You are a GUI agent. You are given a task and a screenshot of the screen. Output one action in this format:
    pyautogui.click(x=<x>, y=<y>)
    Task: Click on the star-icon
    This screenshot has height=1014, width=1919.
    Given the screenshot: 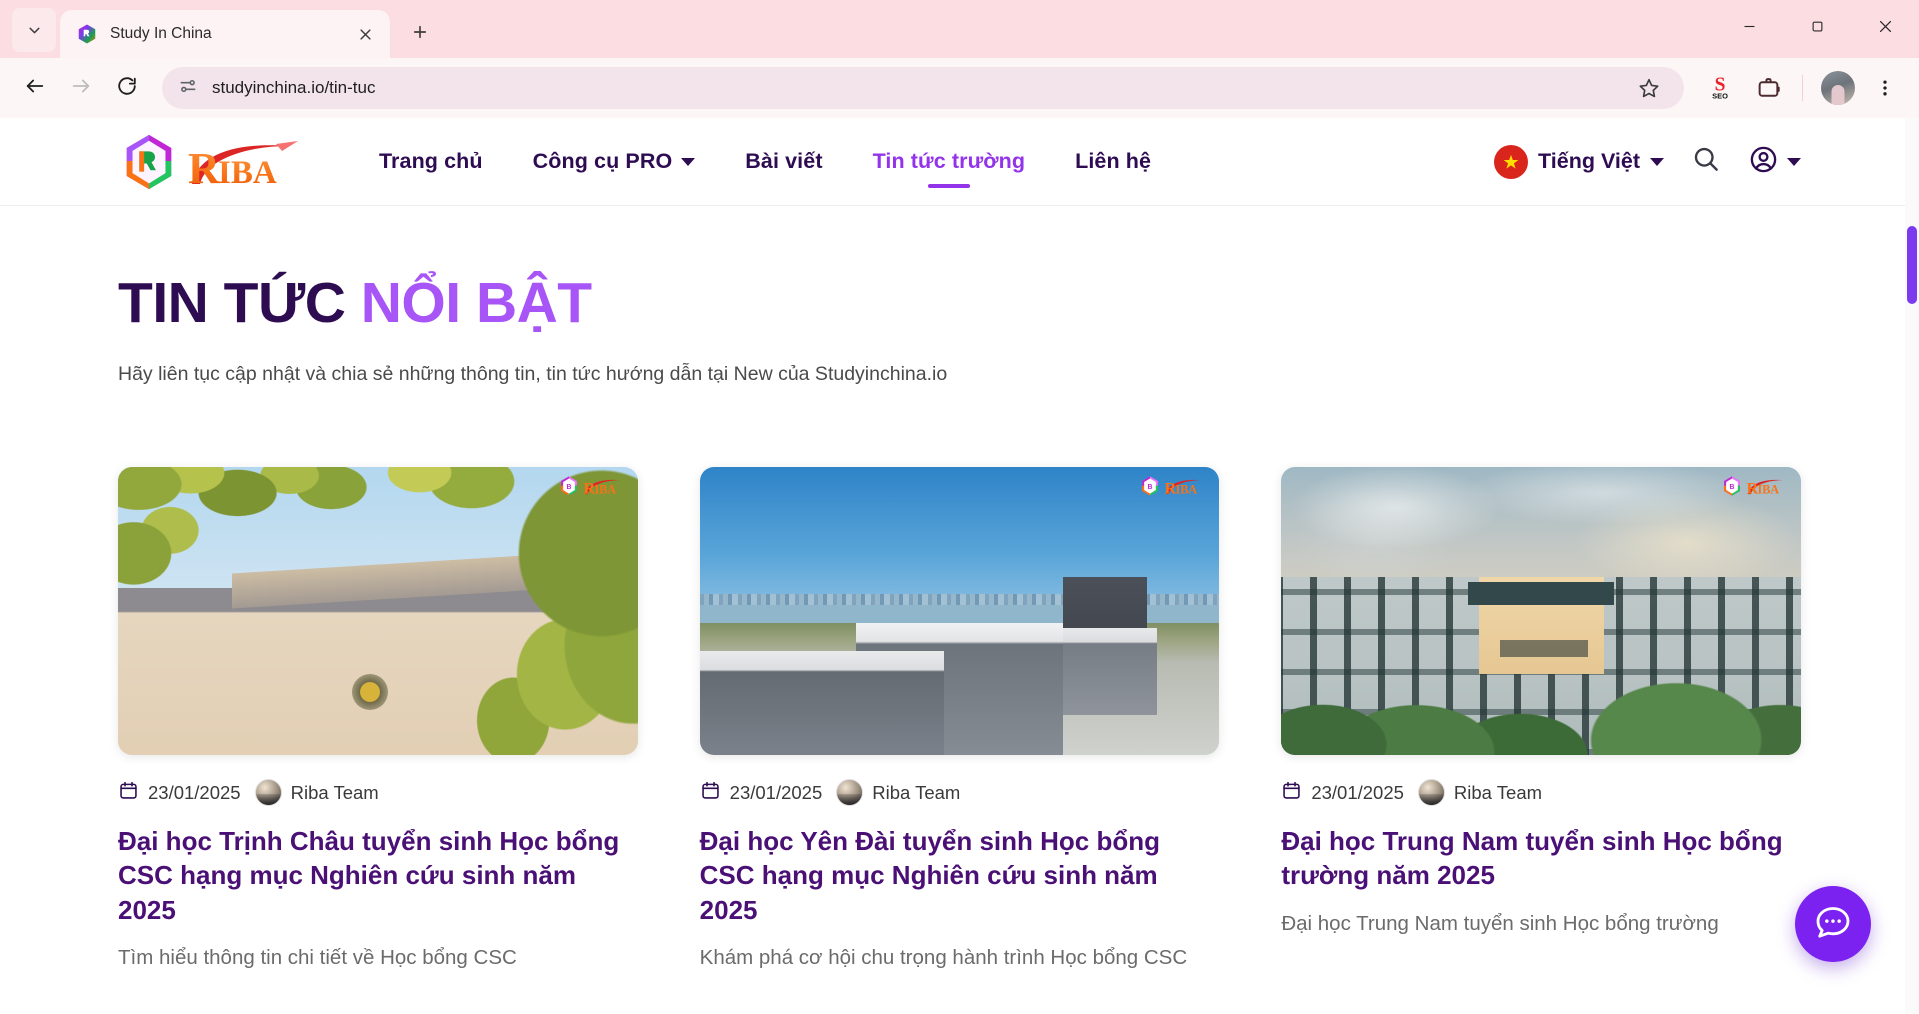 What is the action you would take?
    pyautogui.click(x=1649, y=88)
    